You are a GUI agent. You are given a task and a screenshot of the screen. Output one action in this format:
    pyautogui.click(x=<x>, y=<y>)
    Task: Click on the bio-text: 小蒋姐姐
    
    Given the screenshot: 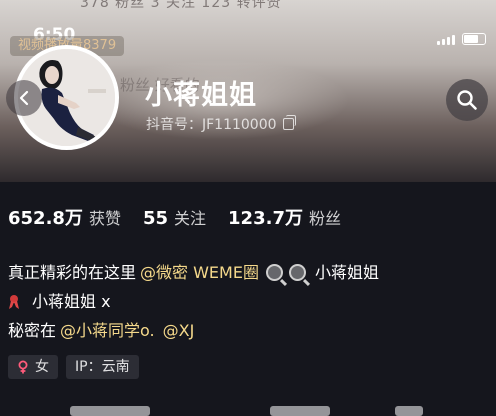 What is the action you would take?
    pyautogui.click(x=346, y=272)
    